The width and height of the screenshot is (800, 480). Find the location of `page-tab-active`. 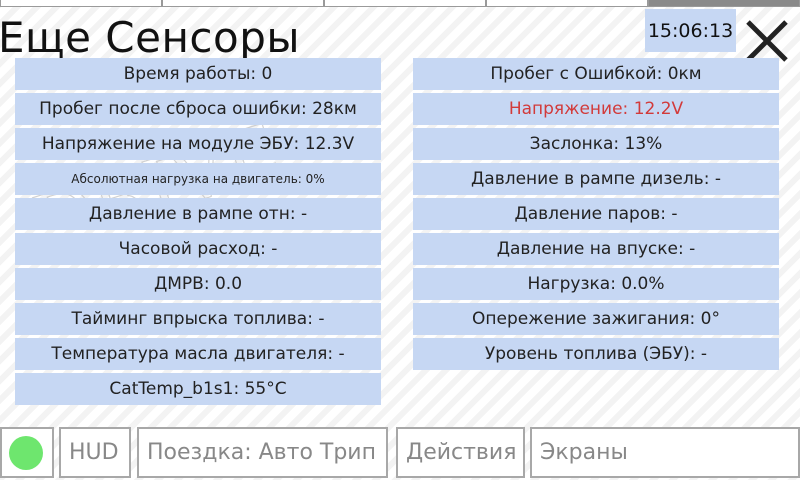

page-tab-active is located at coordinates (724, 3).